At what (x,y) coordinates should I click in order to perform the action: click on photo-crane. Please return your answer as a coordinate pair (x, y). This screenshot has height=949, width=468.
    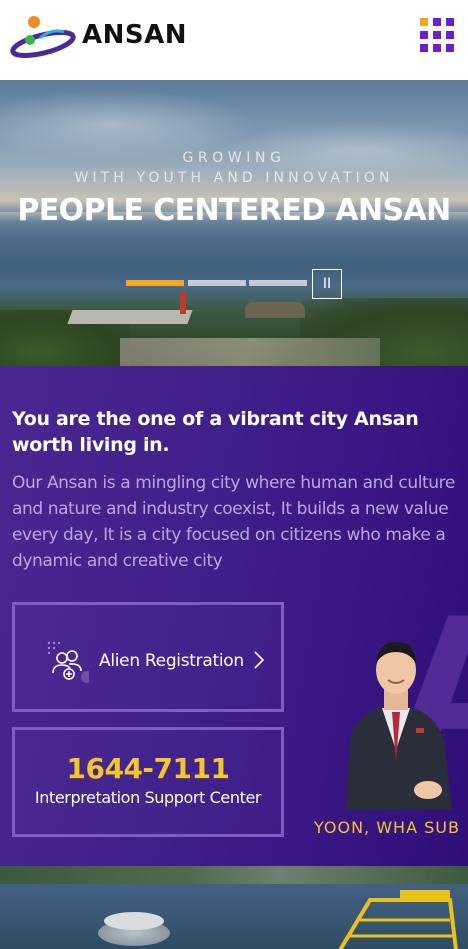
    Looking at the image, I should click on (398, 919).